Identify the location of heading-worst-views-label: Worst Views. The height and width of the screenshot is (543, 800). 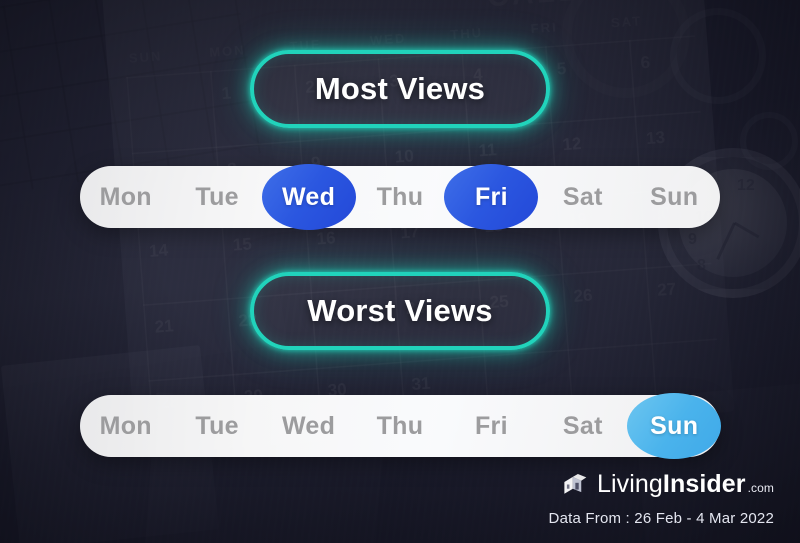
(400, 310).